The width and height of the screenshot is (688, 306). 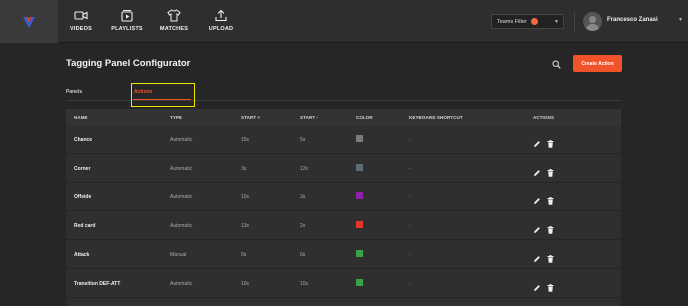 What do you see at coordinates (436, 117) in the screenshot?
I see `col-header-keyboard-shortcut: KEYBOARD SHORTCUT` at bounding box center [436, 117].